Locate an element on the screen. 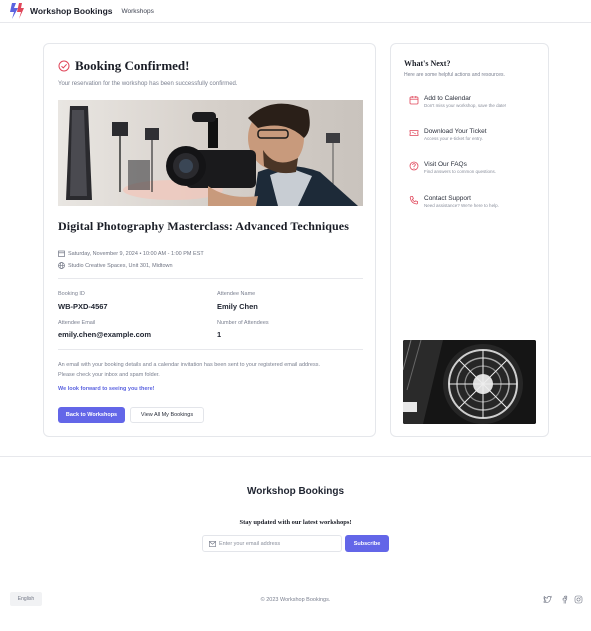 The width and height of the screenshot is (591, 631). booking-id-value: WB-PXD-4567 is located at coordinates (83, 306).